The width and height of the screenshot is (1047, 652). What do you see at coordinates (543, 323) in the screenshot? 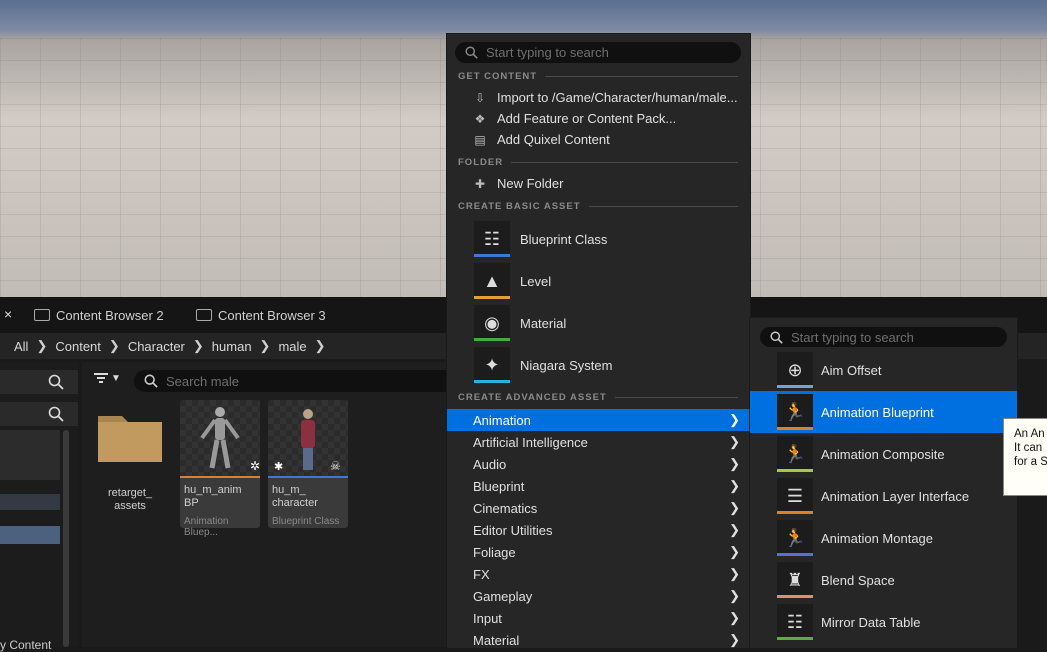
I see `menu-item-label: Material` at bounding box center [543, 323].